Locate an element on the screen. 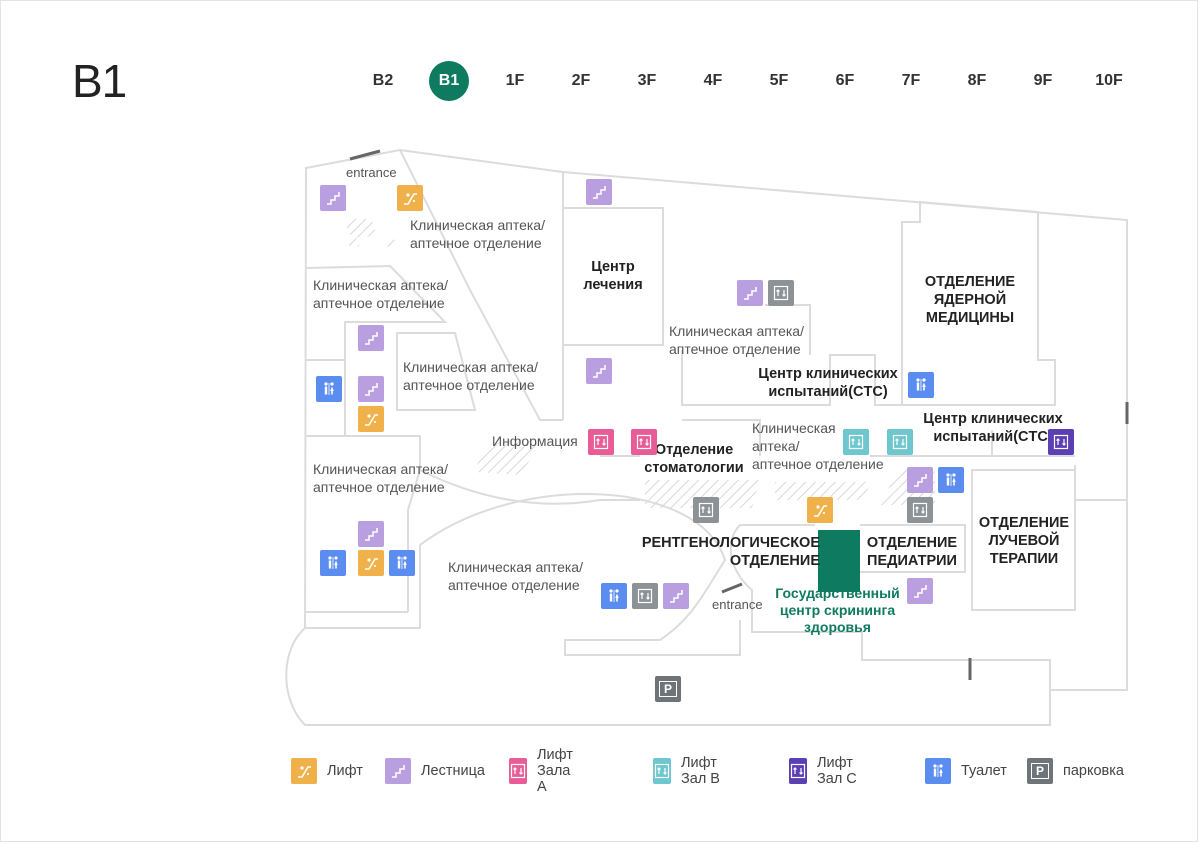 This screenshot has width=1200, height=844. health-screening-label: Государственный центр скрининга здоровья is located at coordinates (837, 610).